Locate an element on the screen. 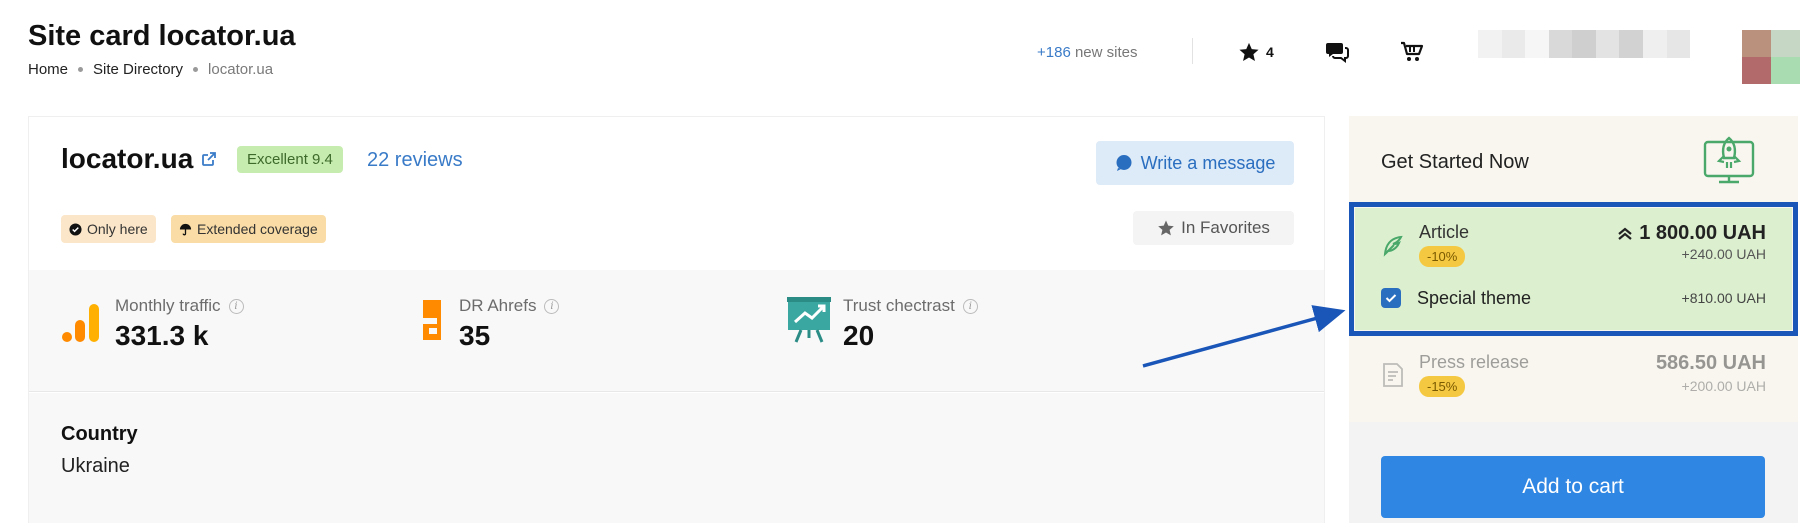  country-label: Country is located at coordinates (99, 434).